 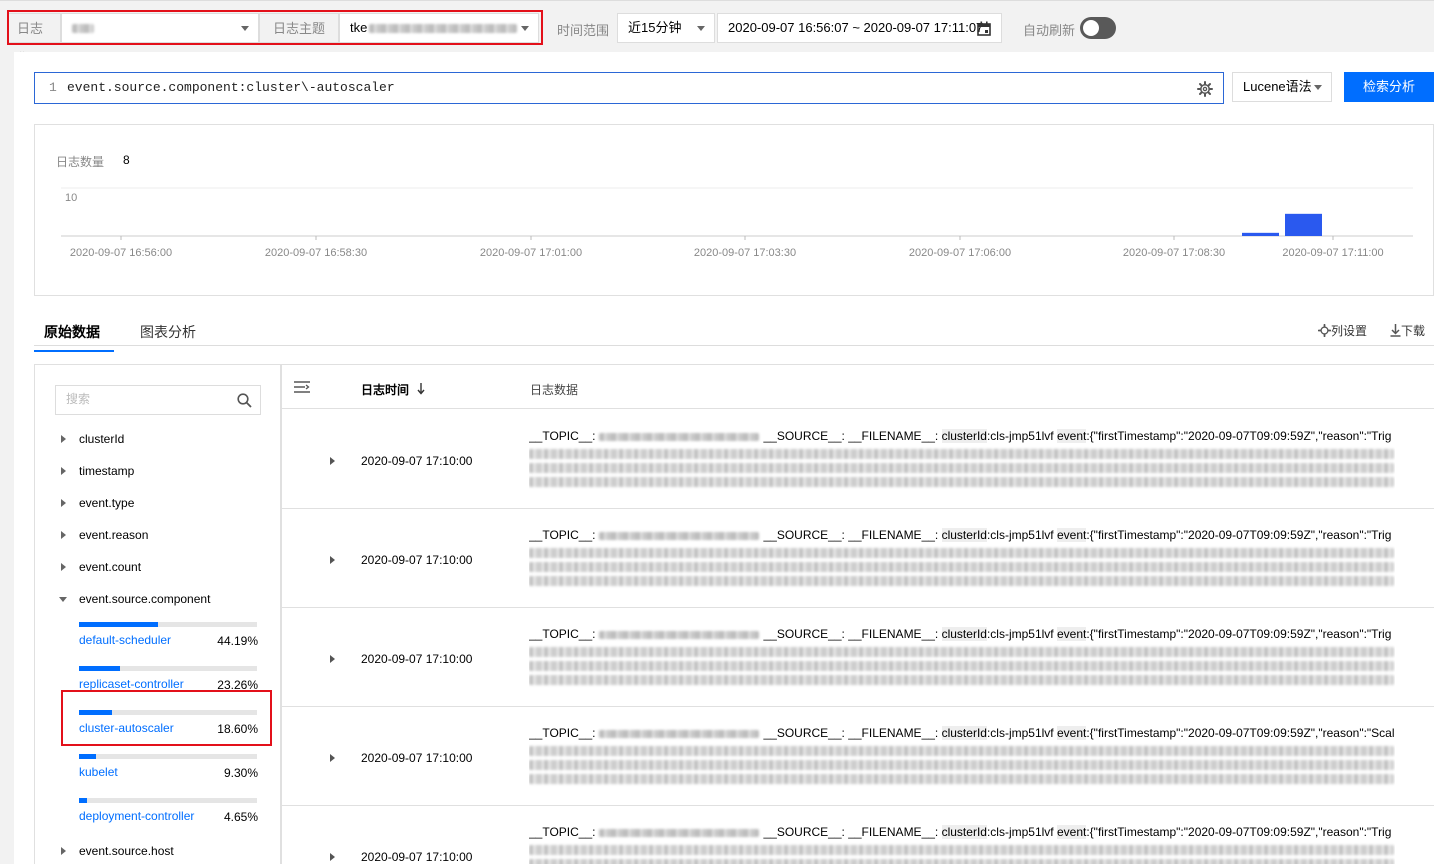 I want to click on timerange-value: 近15分钟, so click(x=655, y=27).